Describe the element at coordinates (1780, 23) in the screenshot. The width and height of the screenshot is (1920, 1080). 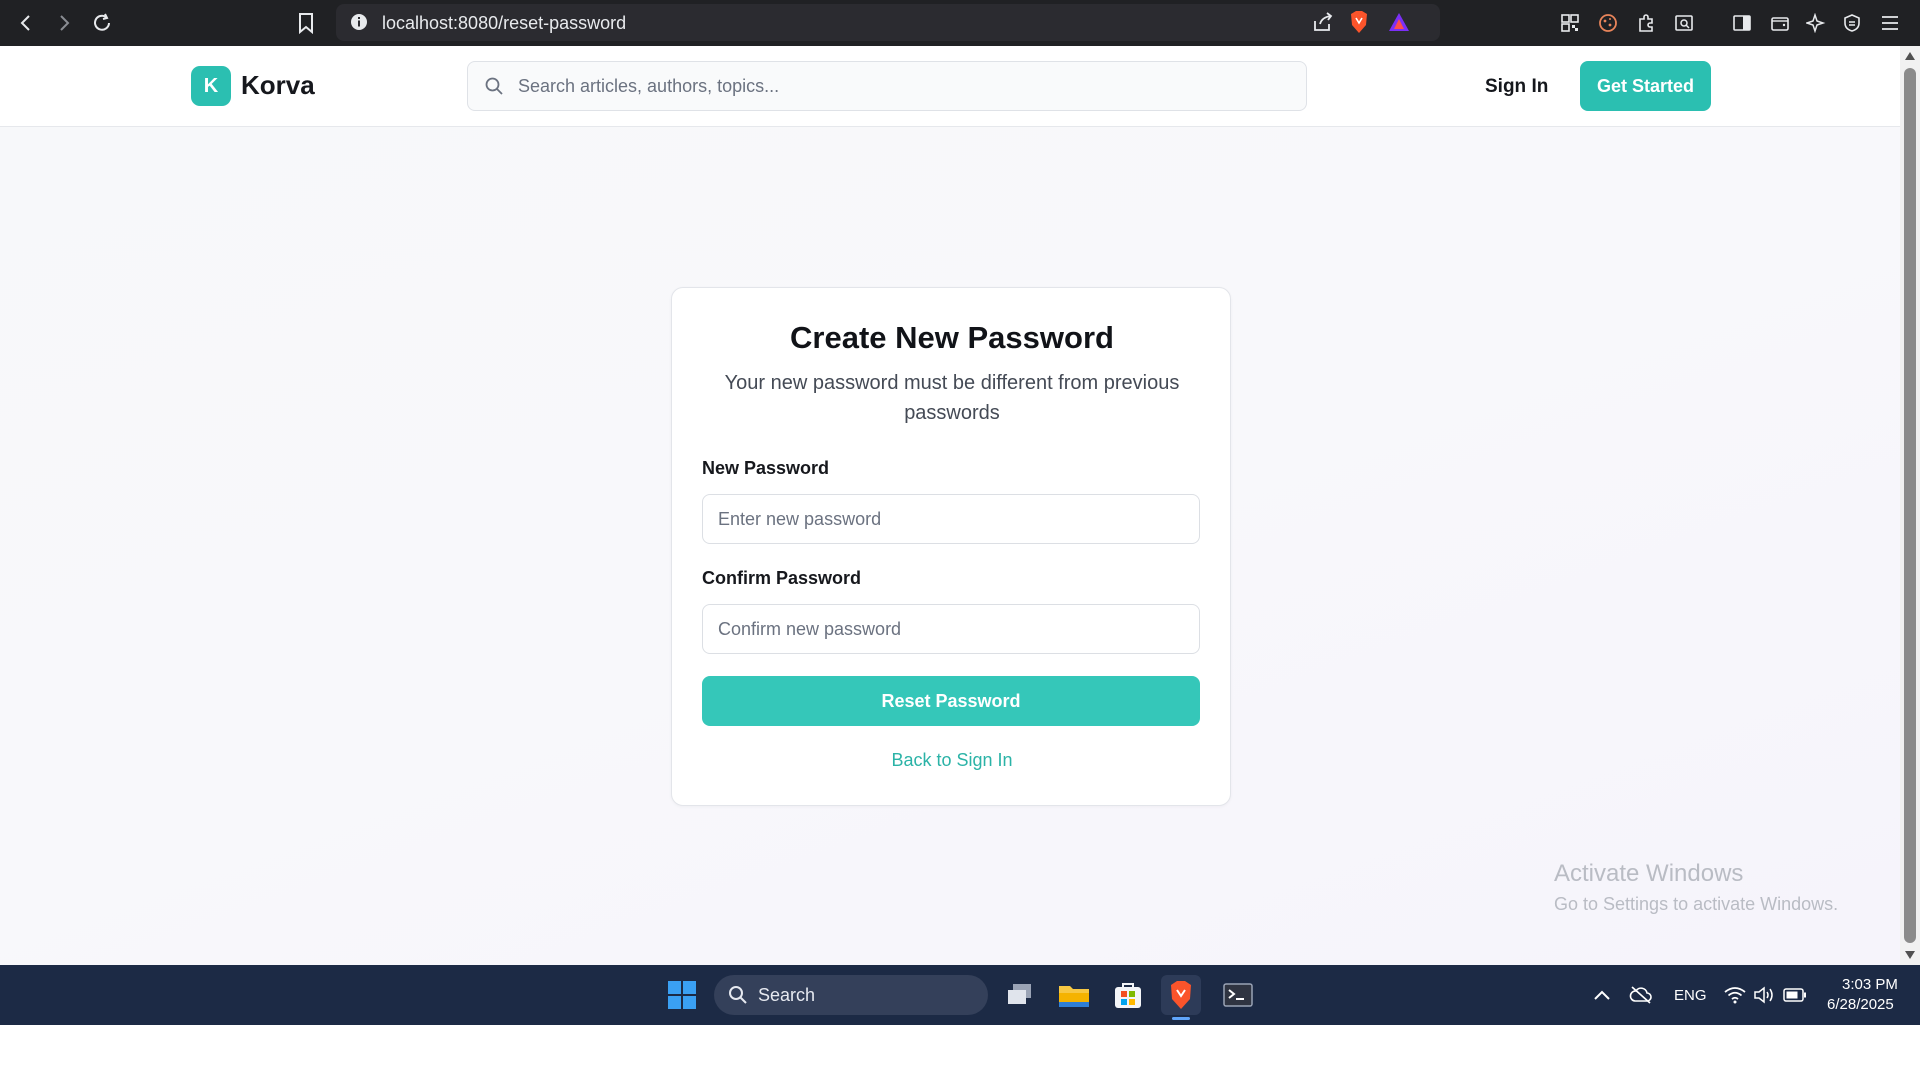
I see `wallet-icon` at that location.